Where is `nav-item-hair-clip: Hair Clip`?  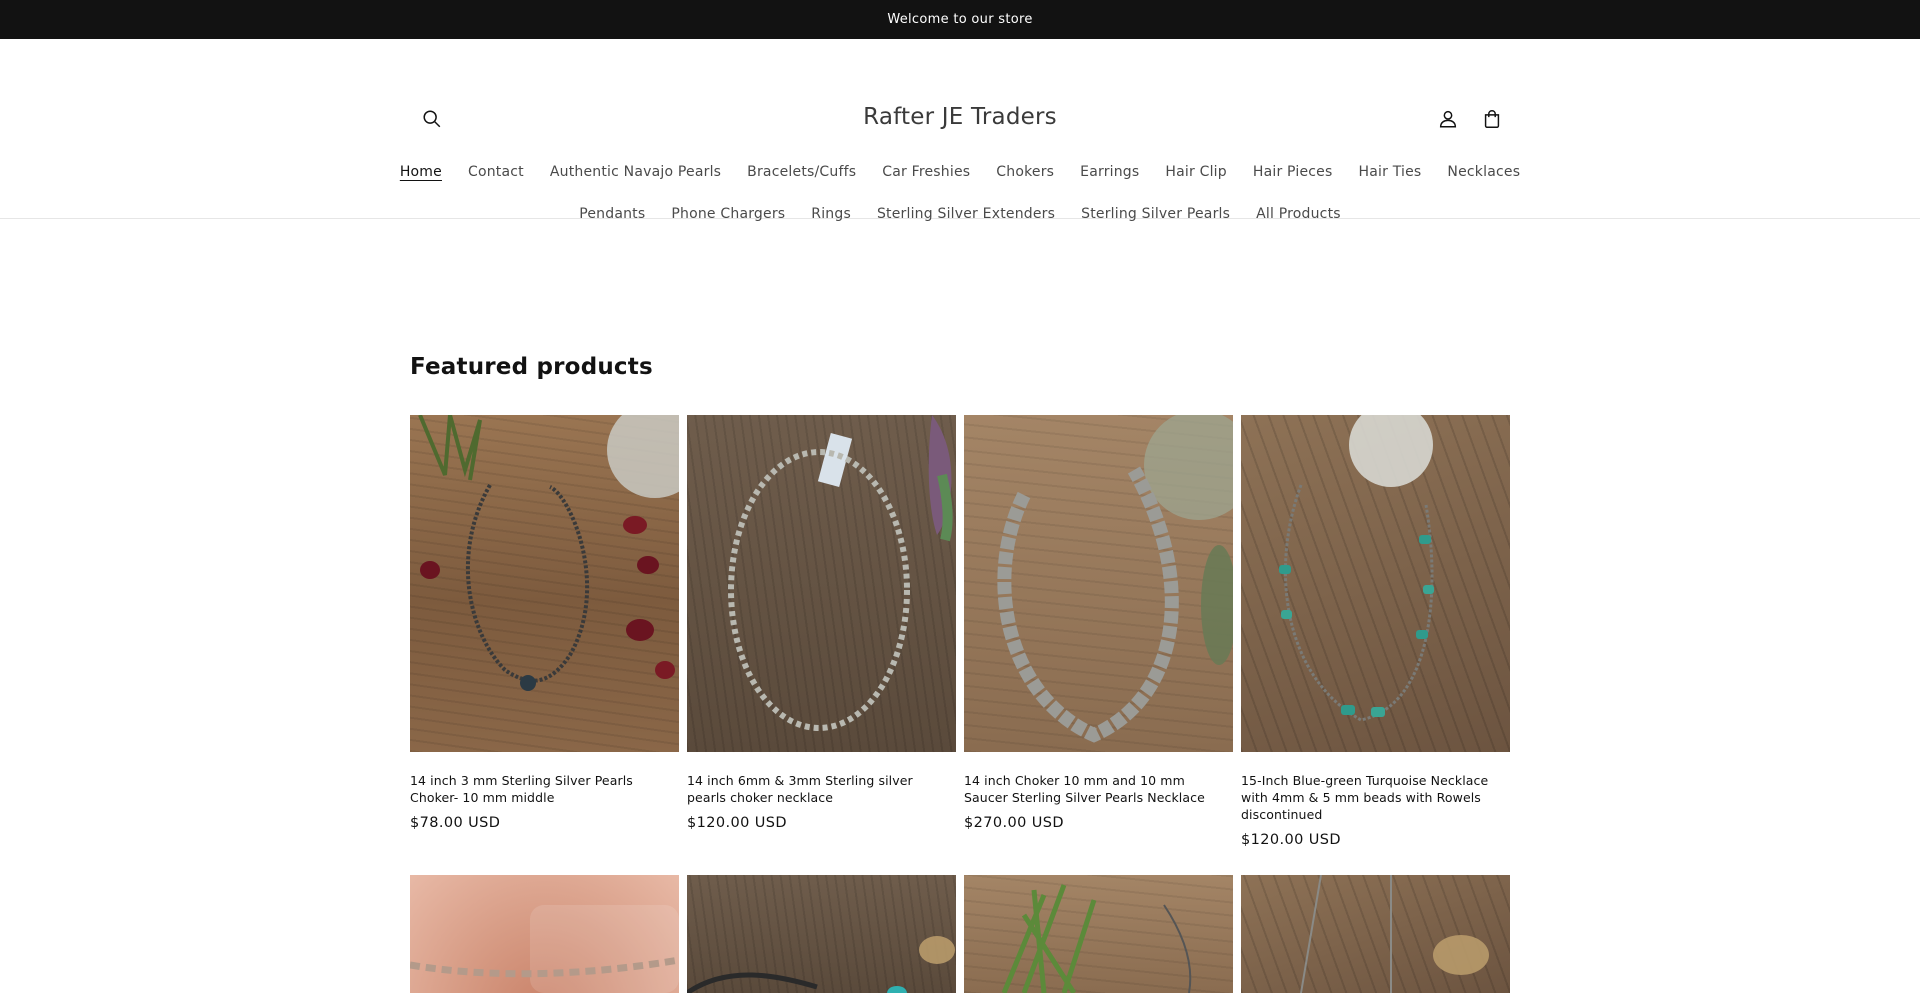 nav-item-hair-clip: Hair Clip is located at coordinates (1195, 172).